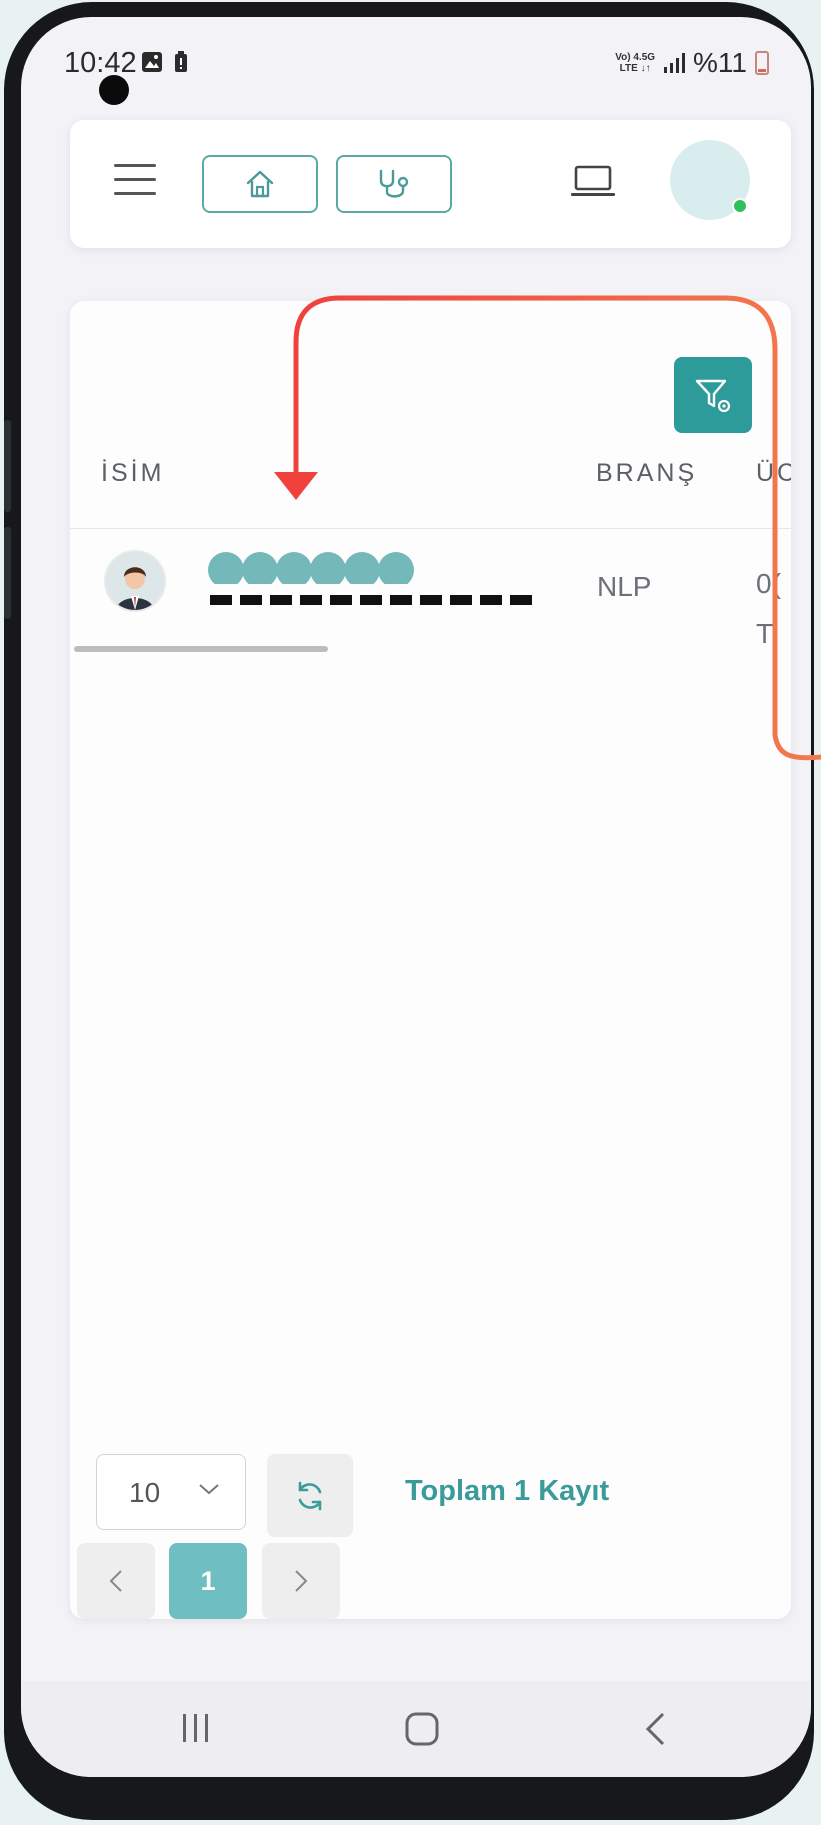 This screenshot has width=821, height=1825. I want to click on filter-button, so click(713, 395).